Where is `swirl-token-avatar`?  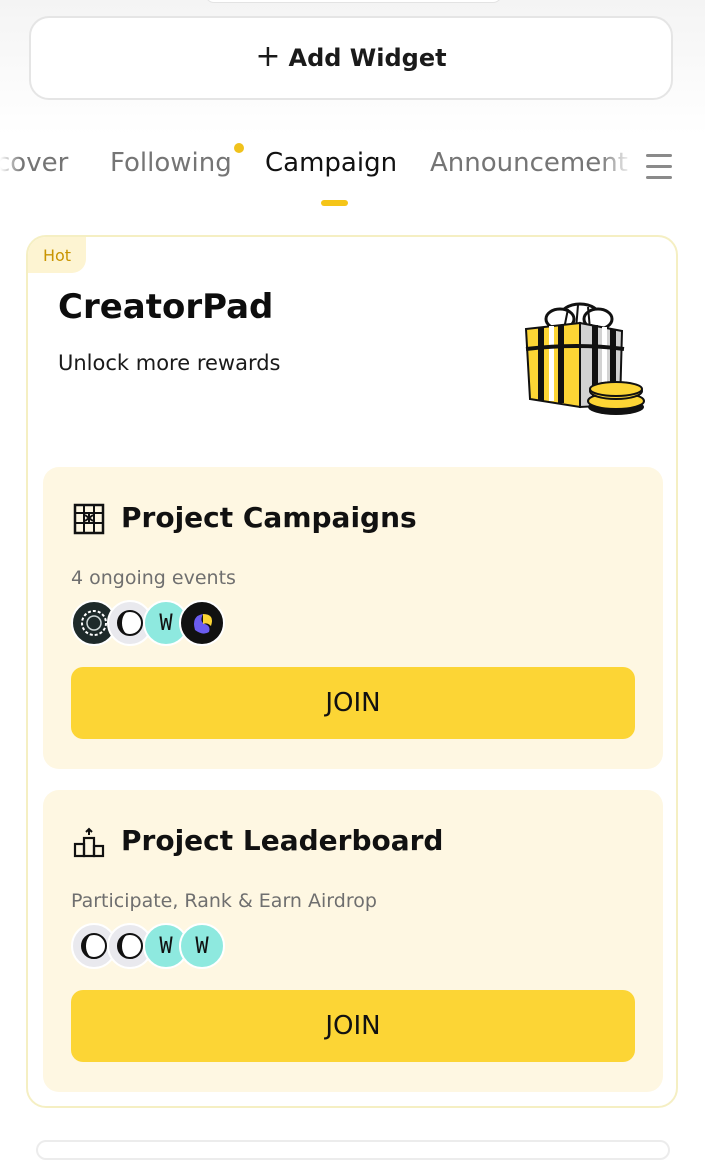
swirl-token-avatar is located at coordinates (202, 623).